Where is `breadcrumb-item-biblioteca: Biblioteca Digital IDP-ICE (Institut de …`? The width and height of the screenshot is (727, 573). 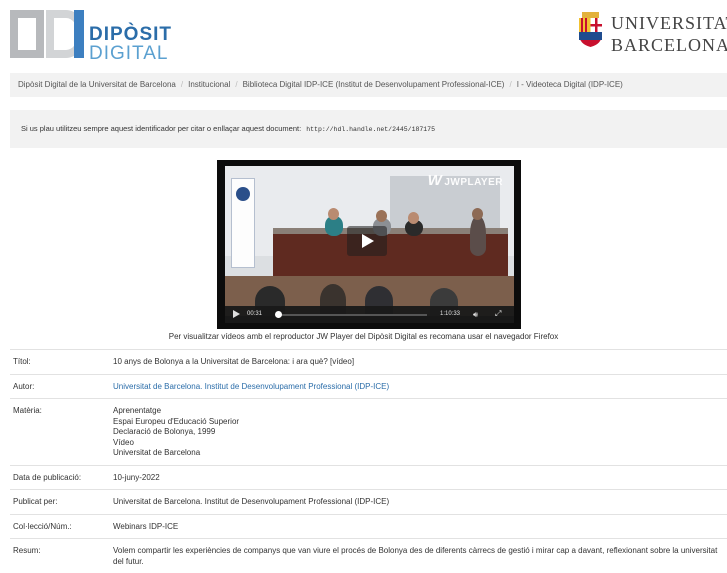 breadcrumb-item-biblioteca: Biblioteca Digital IDP-ICE (Institut de … is located at coordinates (374, 84).